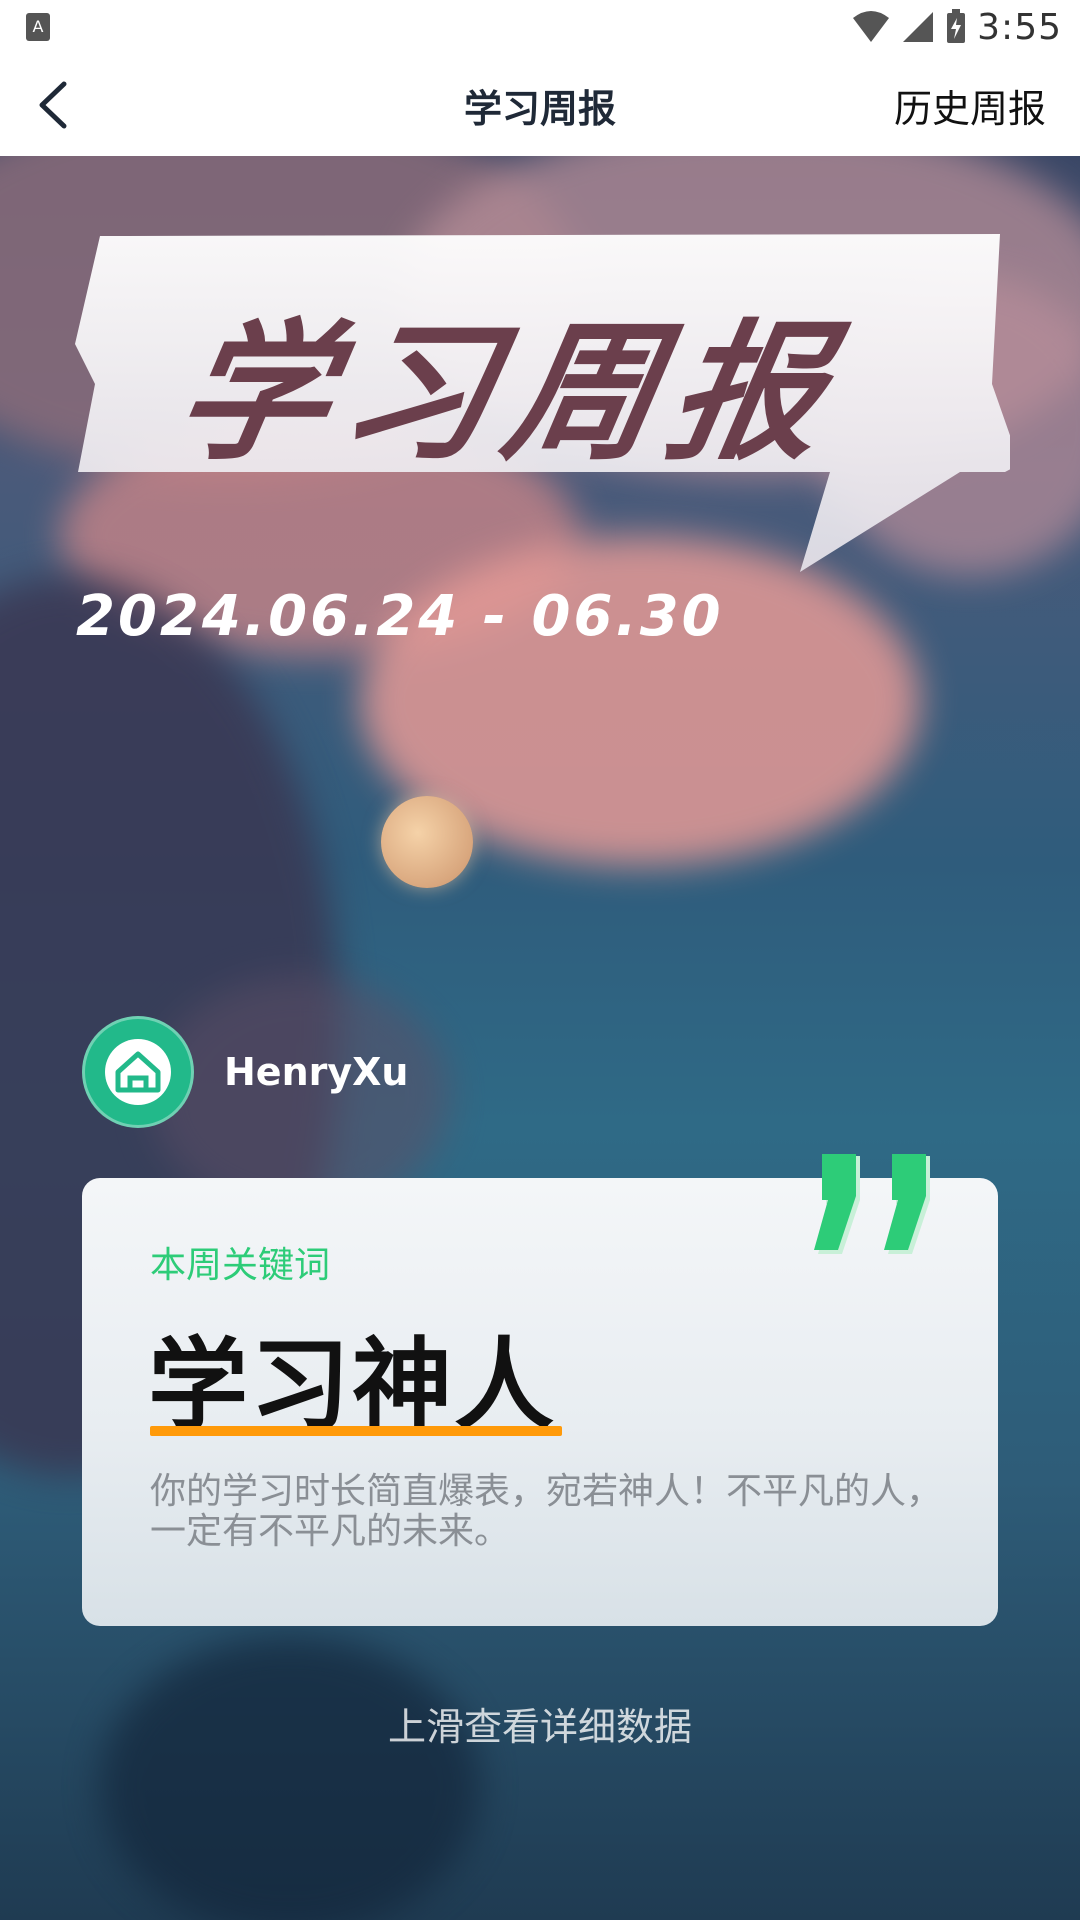 This screenshot has width=1080, height=1920. I want to click on quote-icon, so click(872, 1204).